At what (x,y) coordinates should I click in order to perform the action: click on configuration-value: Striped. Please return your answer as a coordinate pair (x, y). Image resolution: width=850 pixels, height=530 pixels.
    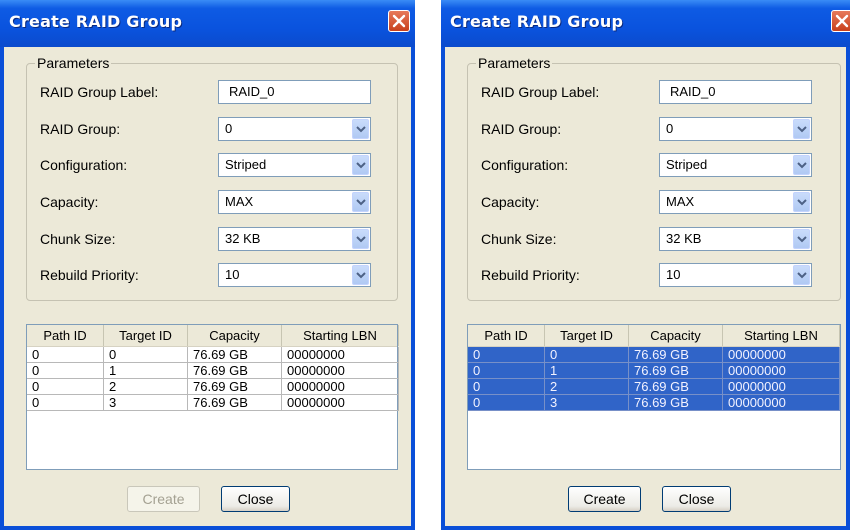
    Looking at the image, I should click on (687, 164).